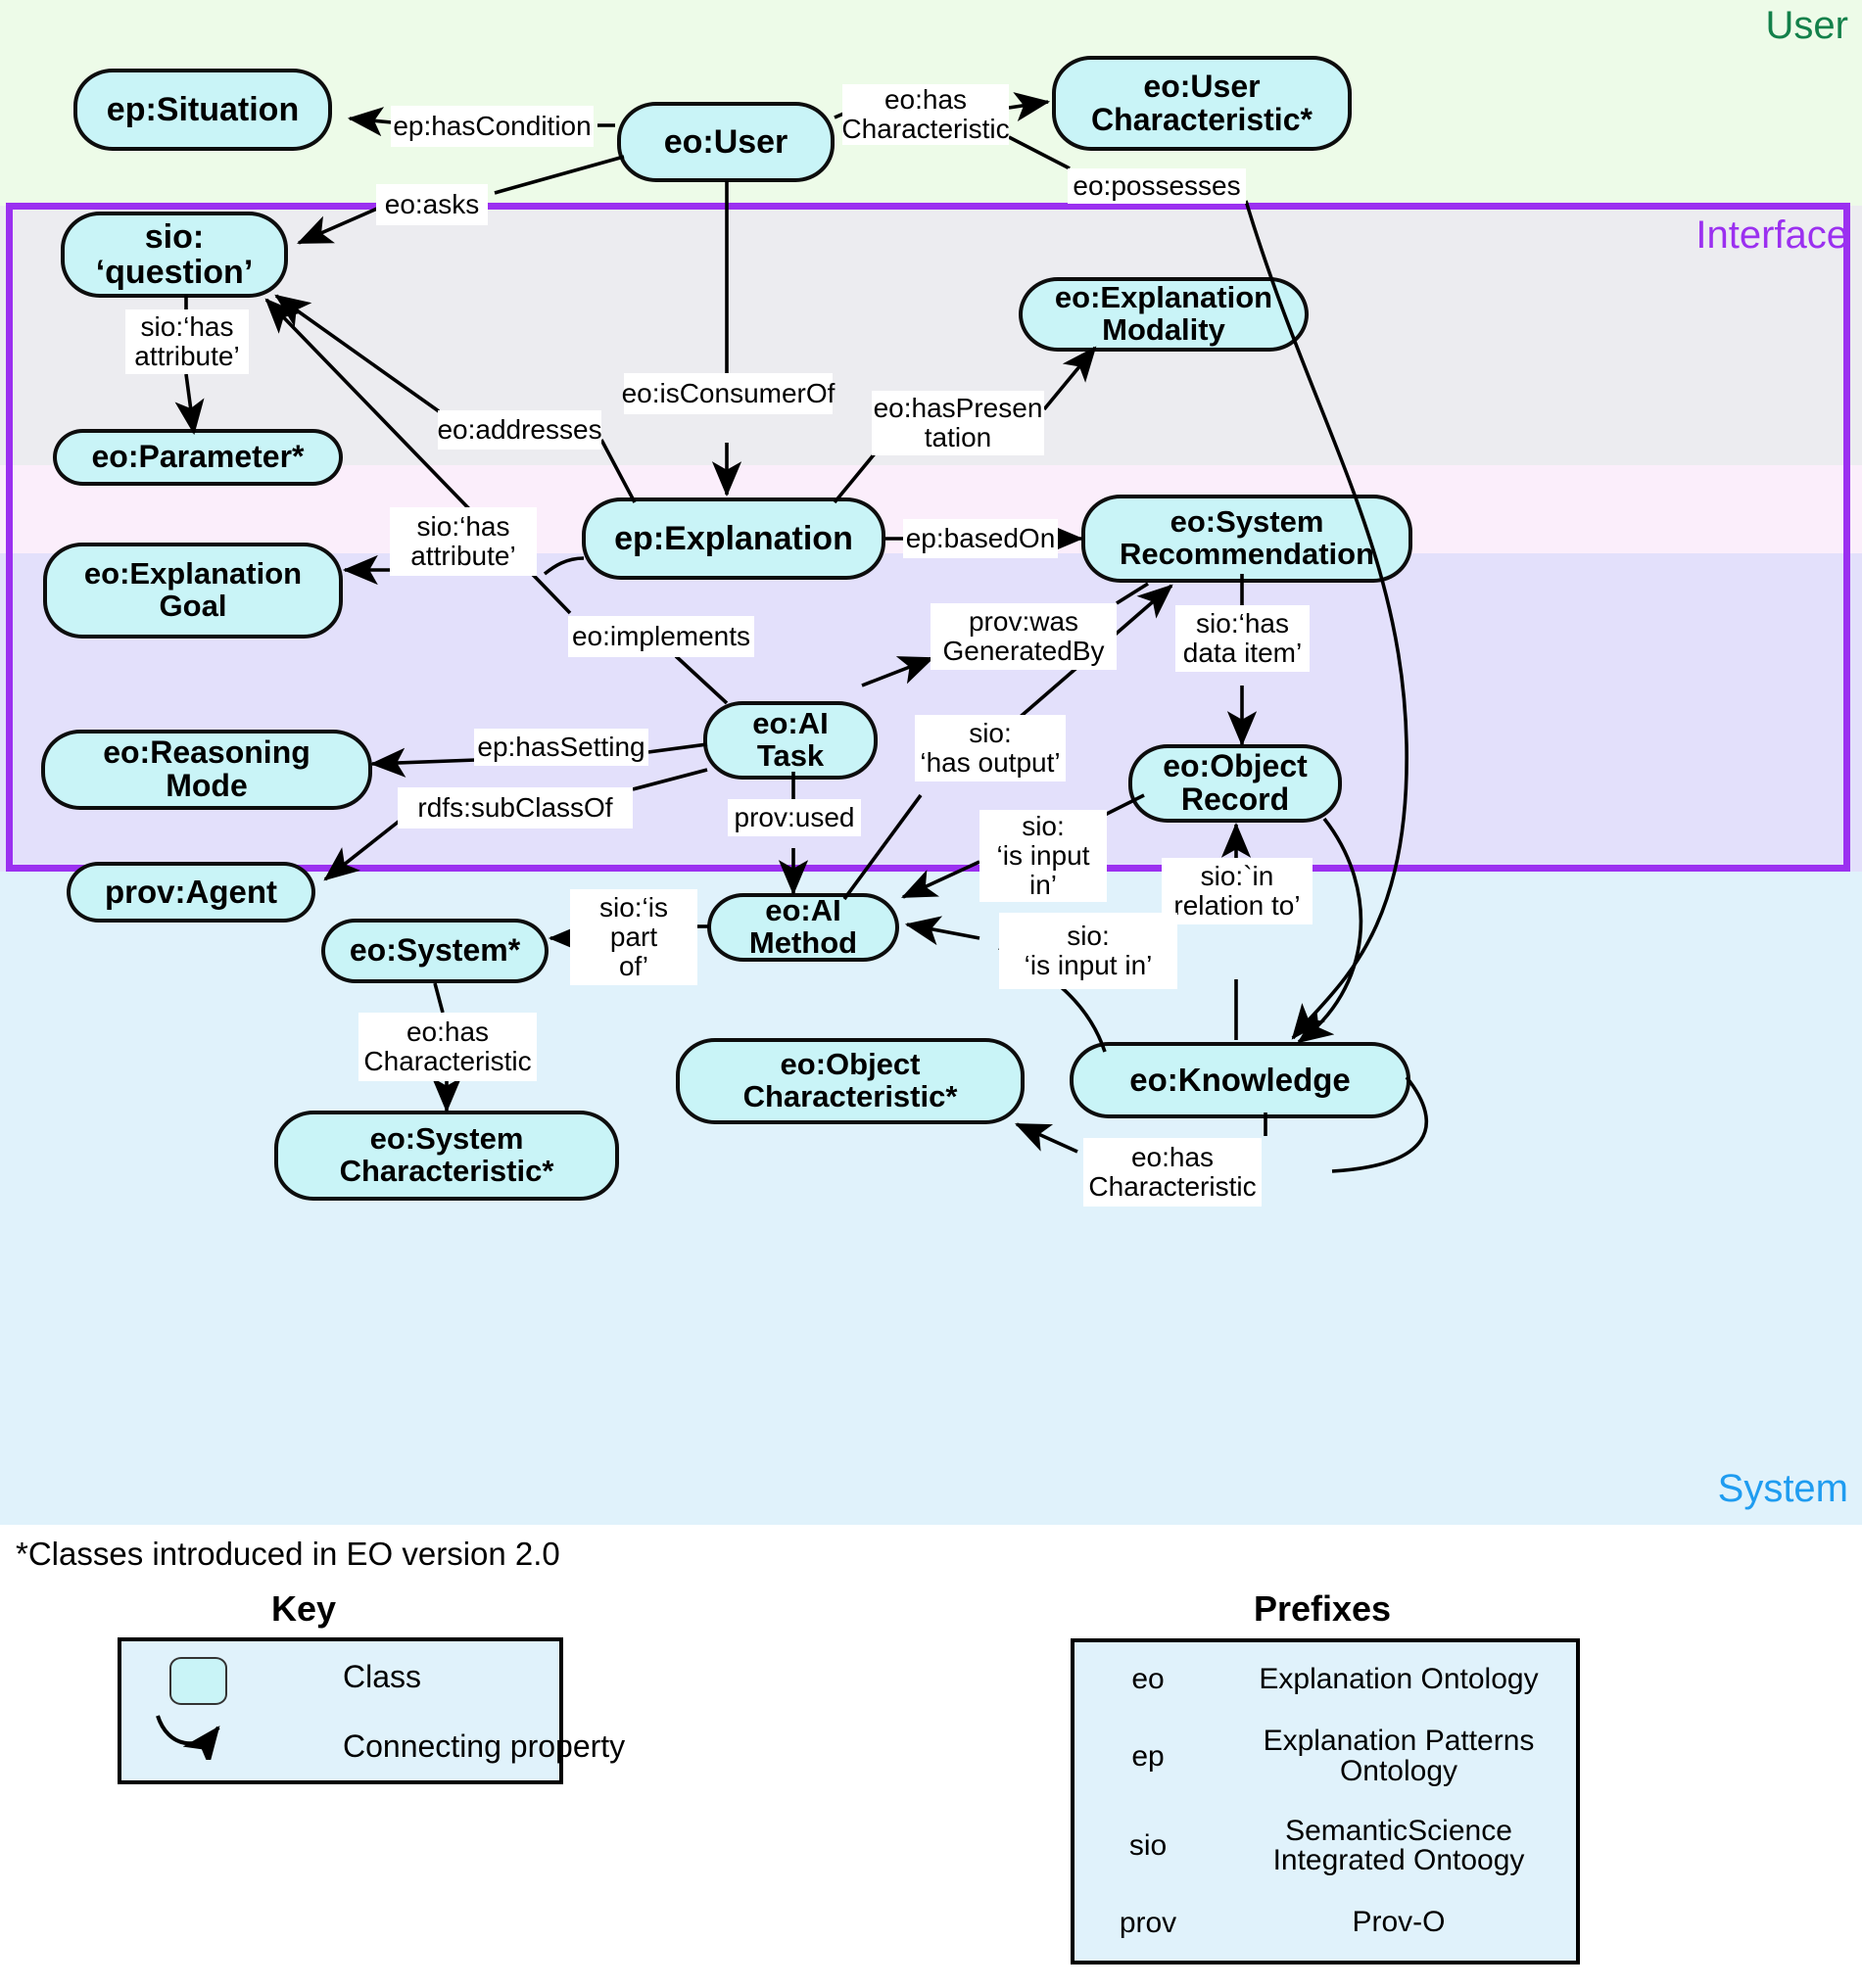 This screenshot has height=1988, width=1862. I want to click on property-eo-haspresentation: eo:hasPresen tation, so click(958, 423).